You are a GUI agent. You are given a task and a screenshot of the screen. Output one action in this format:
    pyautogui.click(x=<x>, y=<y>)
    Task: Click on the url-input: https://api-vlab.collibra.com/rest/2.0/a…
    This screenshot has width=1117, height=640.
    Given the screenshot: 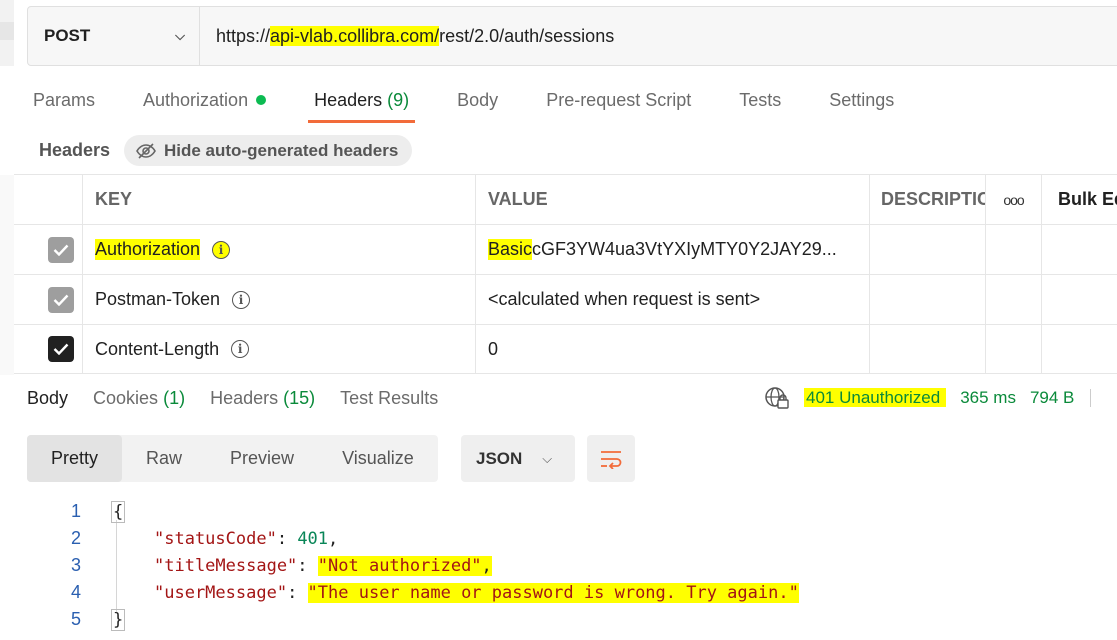 What is the action you would take?
    pyautogui.click(x=407, y=36)
    